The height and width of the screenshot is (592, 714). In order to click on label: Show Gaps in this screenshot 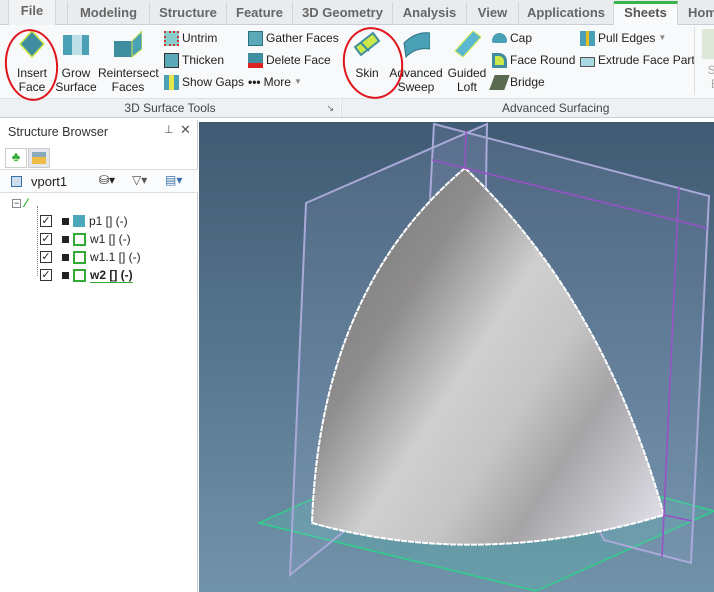, I will do `click(213, 82)`.